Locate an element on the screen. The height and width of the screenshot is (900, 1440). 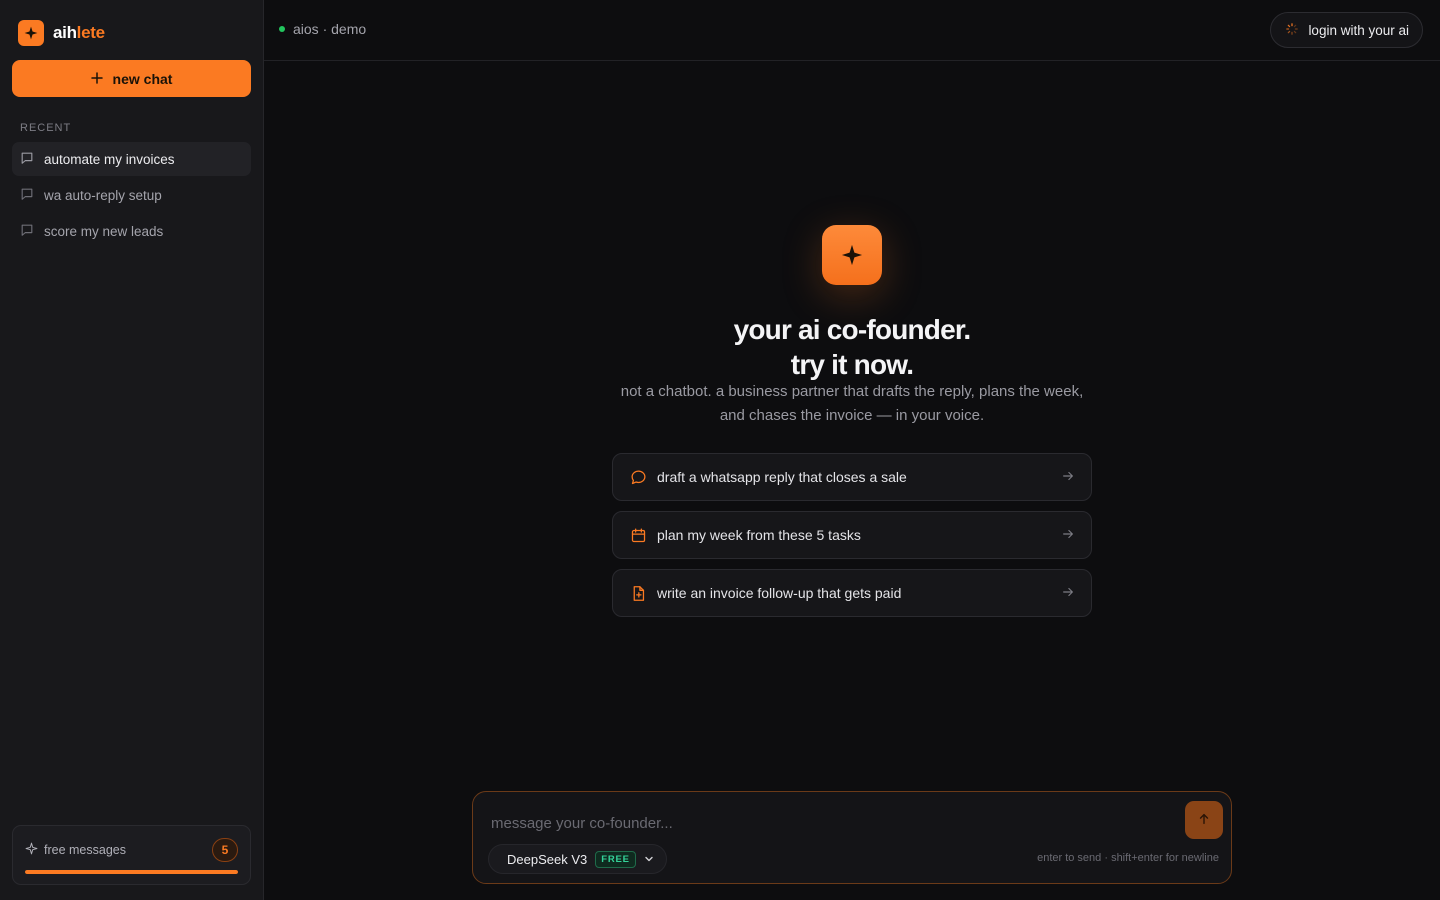
recent-item: automate my invoices is located at coordinates (131, 159).